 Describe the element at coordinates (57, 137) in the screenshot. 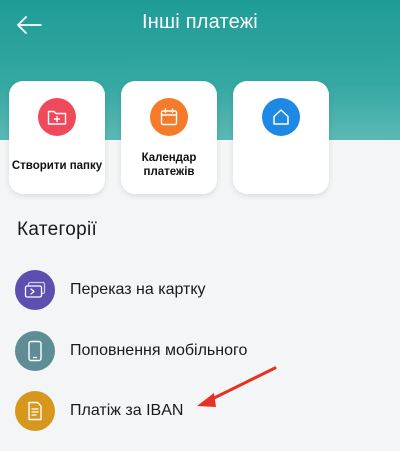

I see `tile-create-folder: Створити папку` at that location.